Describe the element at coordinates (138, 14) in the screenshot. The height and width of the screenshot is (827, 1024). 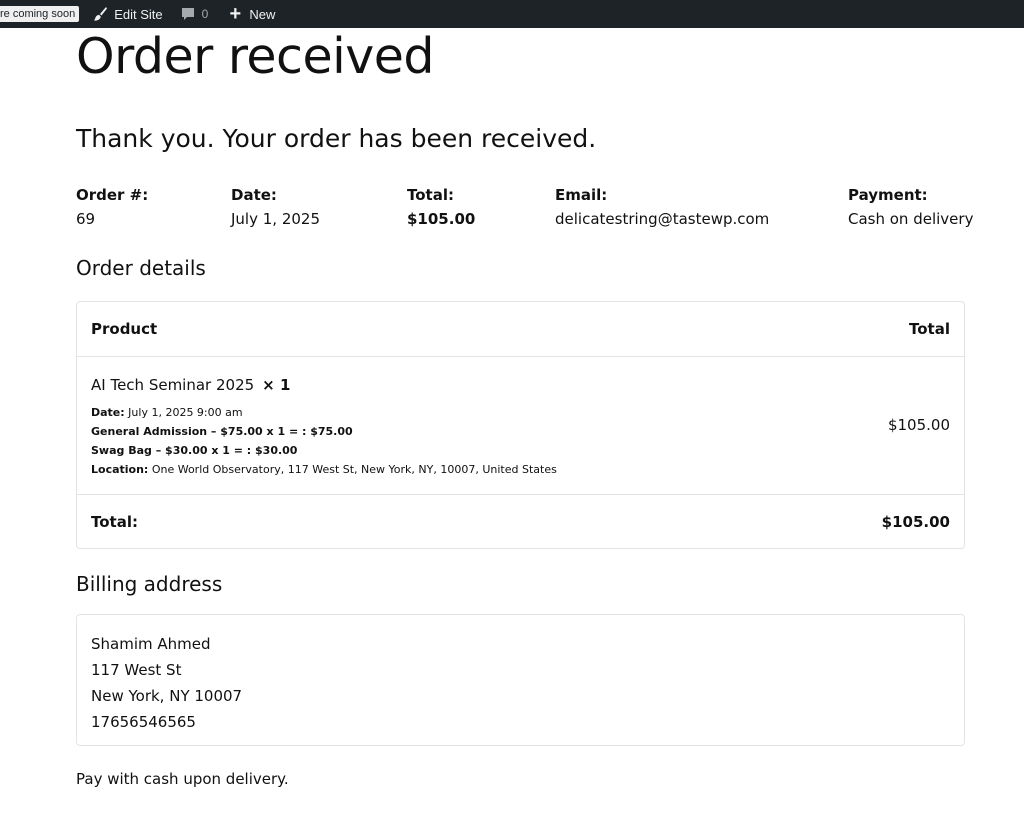
I see `edit-site-label: Edit Site` at that location.